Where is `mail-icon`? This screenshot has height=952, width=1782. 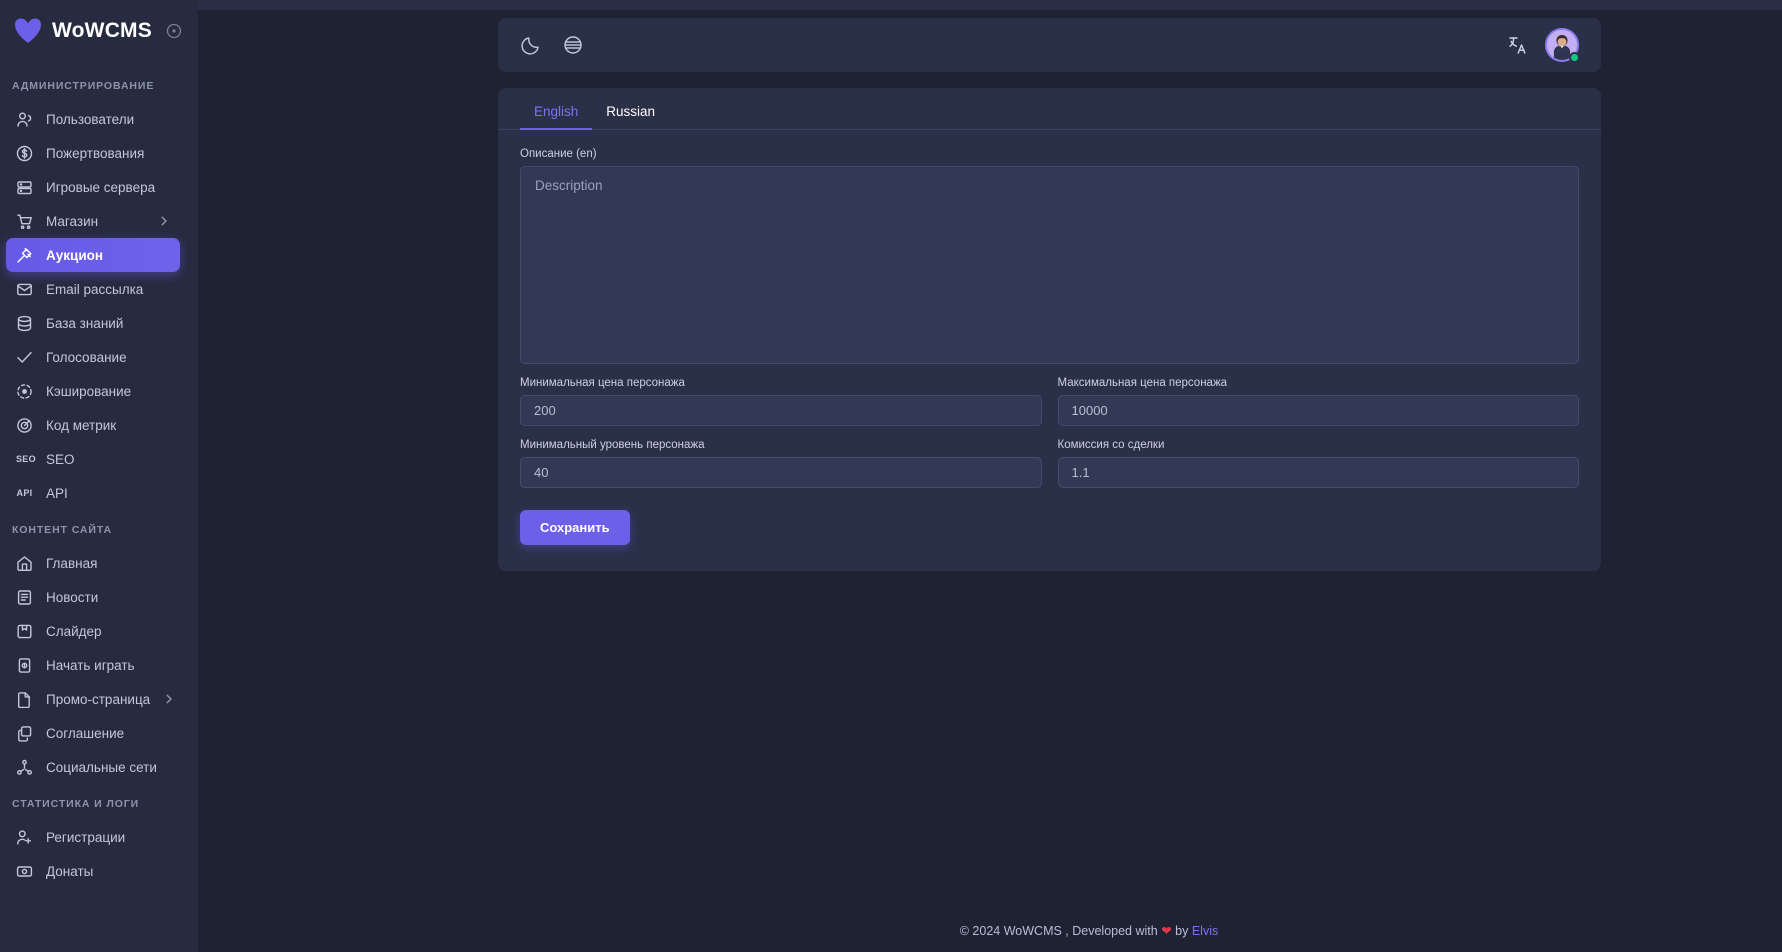 mail-icon is located at coordinates (24, 289).